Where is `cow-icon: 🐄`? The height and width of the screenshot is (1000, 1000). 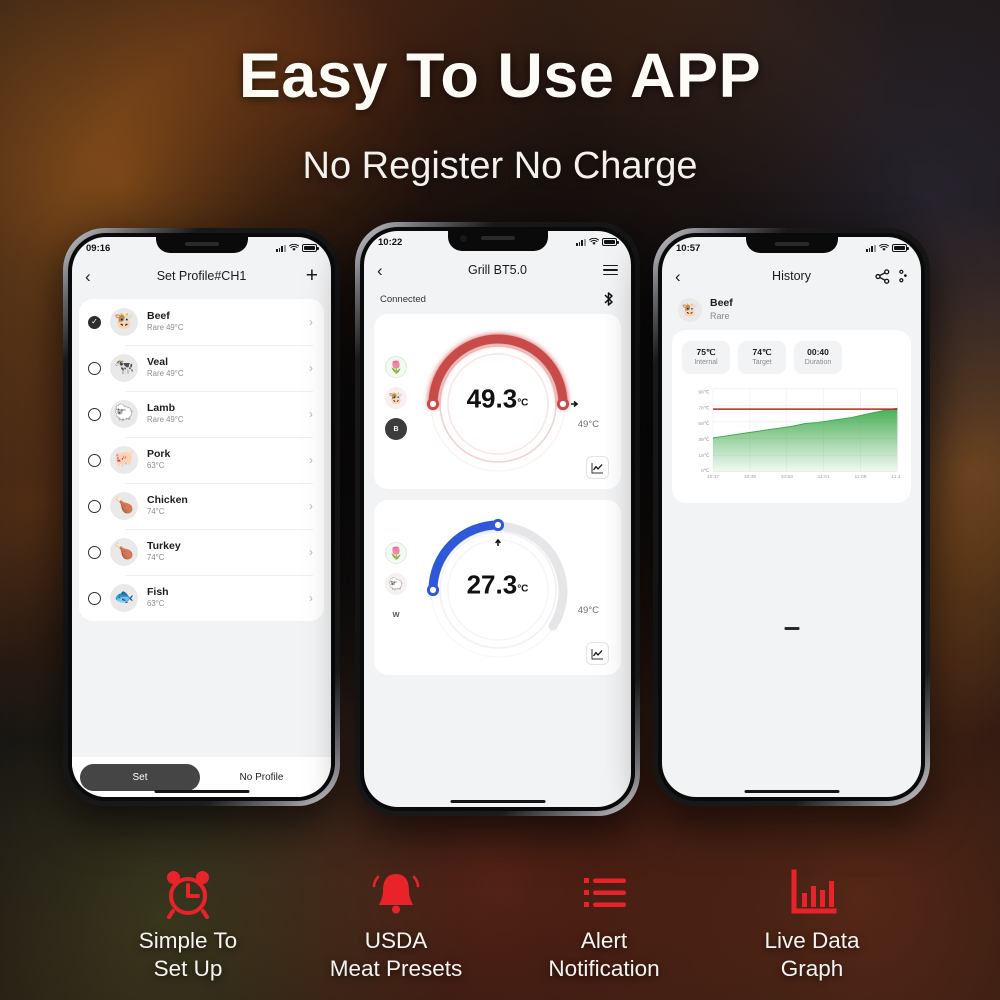
cow-icon: 🐄 is located at coordinates (124, 368).